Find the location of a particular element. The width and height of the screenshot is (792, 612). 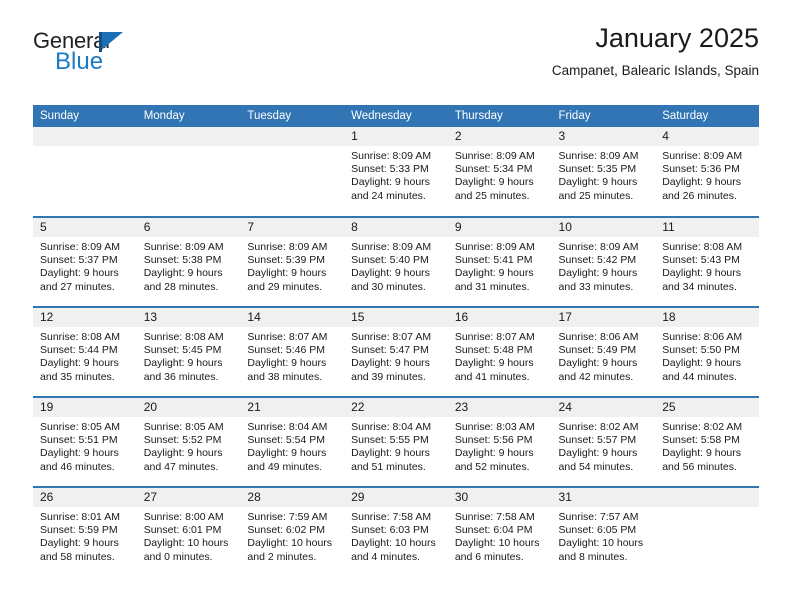

sunset-line: Sunset: 5:41 PM is located at coordinates (493, 260).